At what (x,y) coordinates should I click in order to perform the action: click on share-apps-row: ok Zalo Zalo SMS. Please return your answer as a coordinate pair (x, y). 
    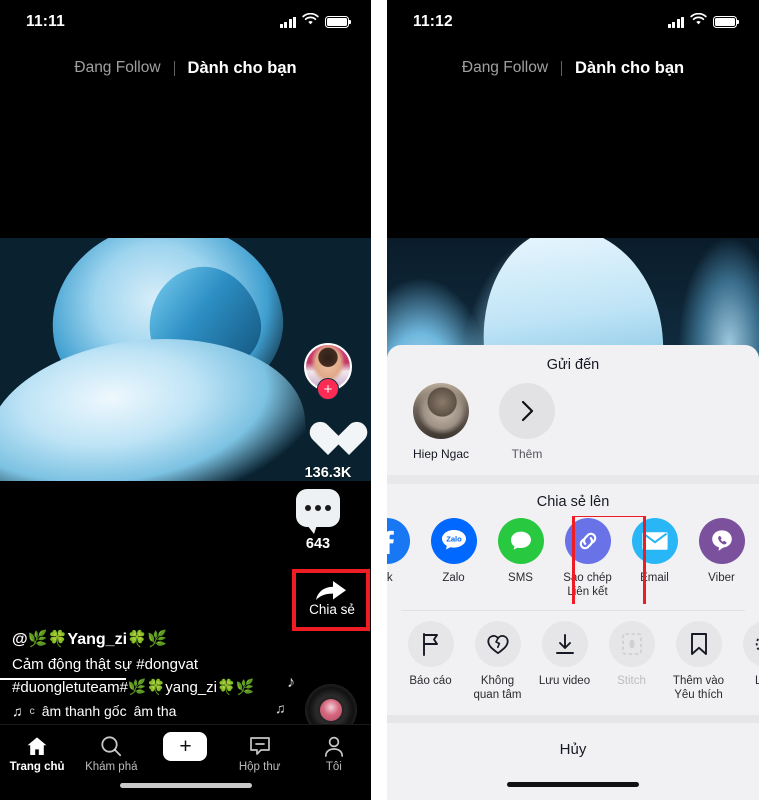
    Looking at the image, I should click on (573, 560).